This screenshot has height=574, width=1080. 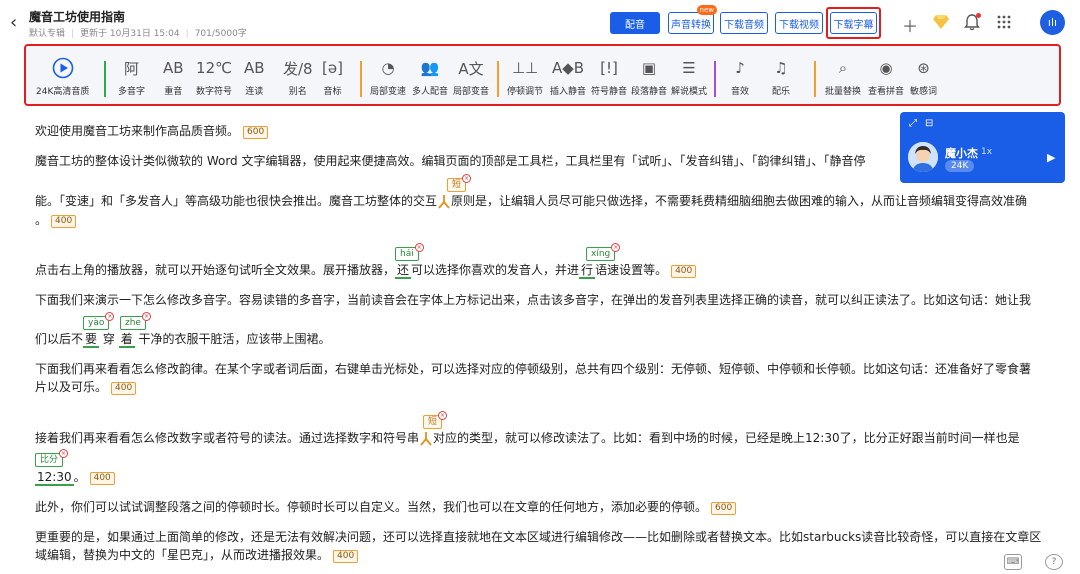 I want to click on download-video-button: 下载视频, so click(x=799, y=23).